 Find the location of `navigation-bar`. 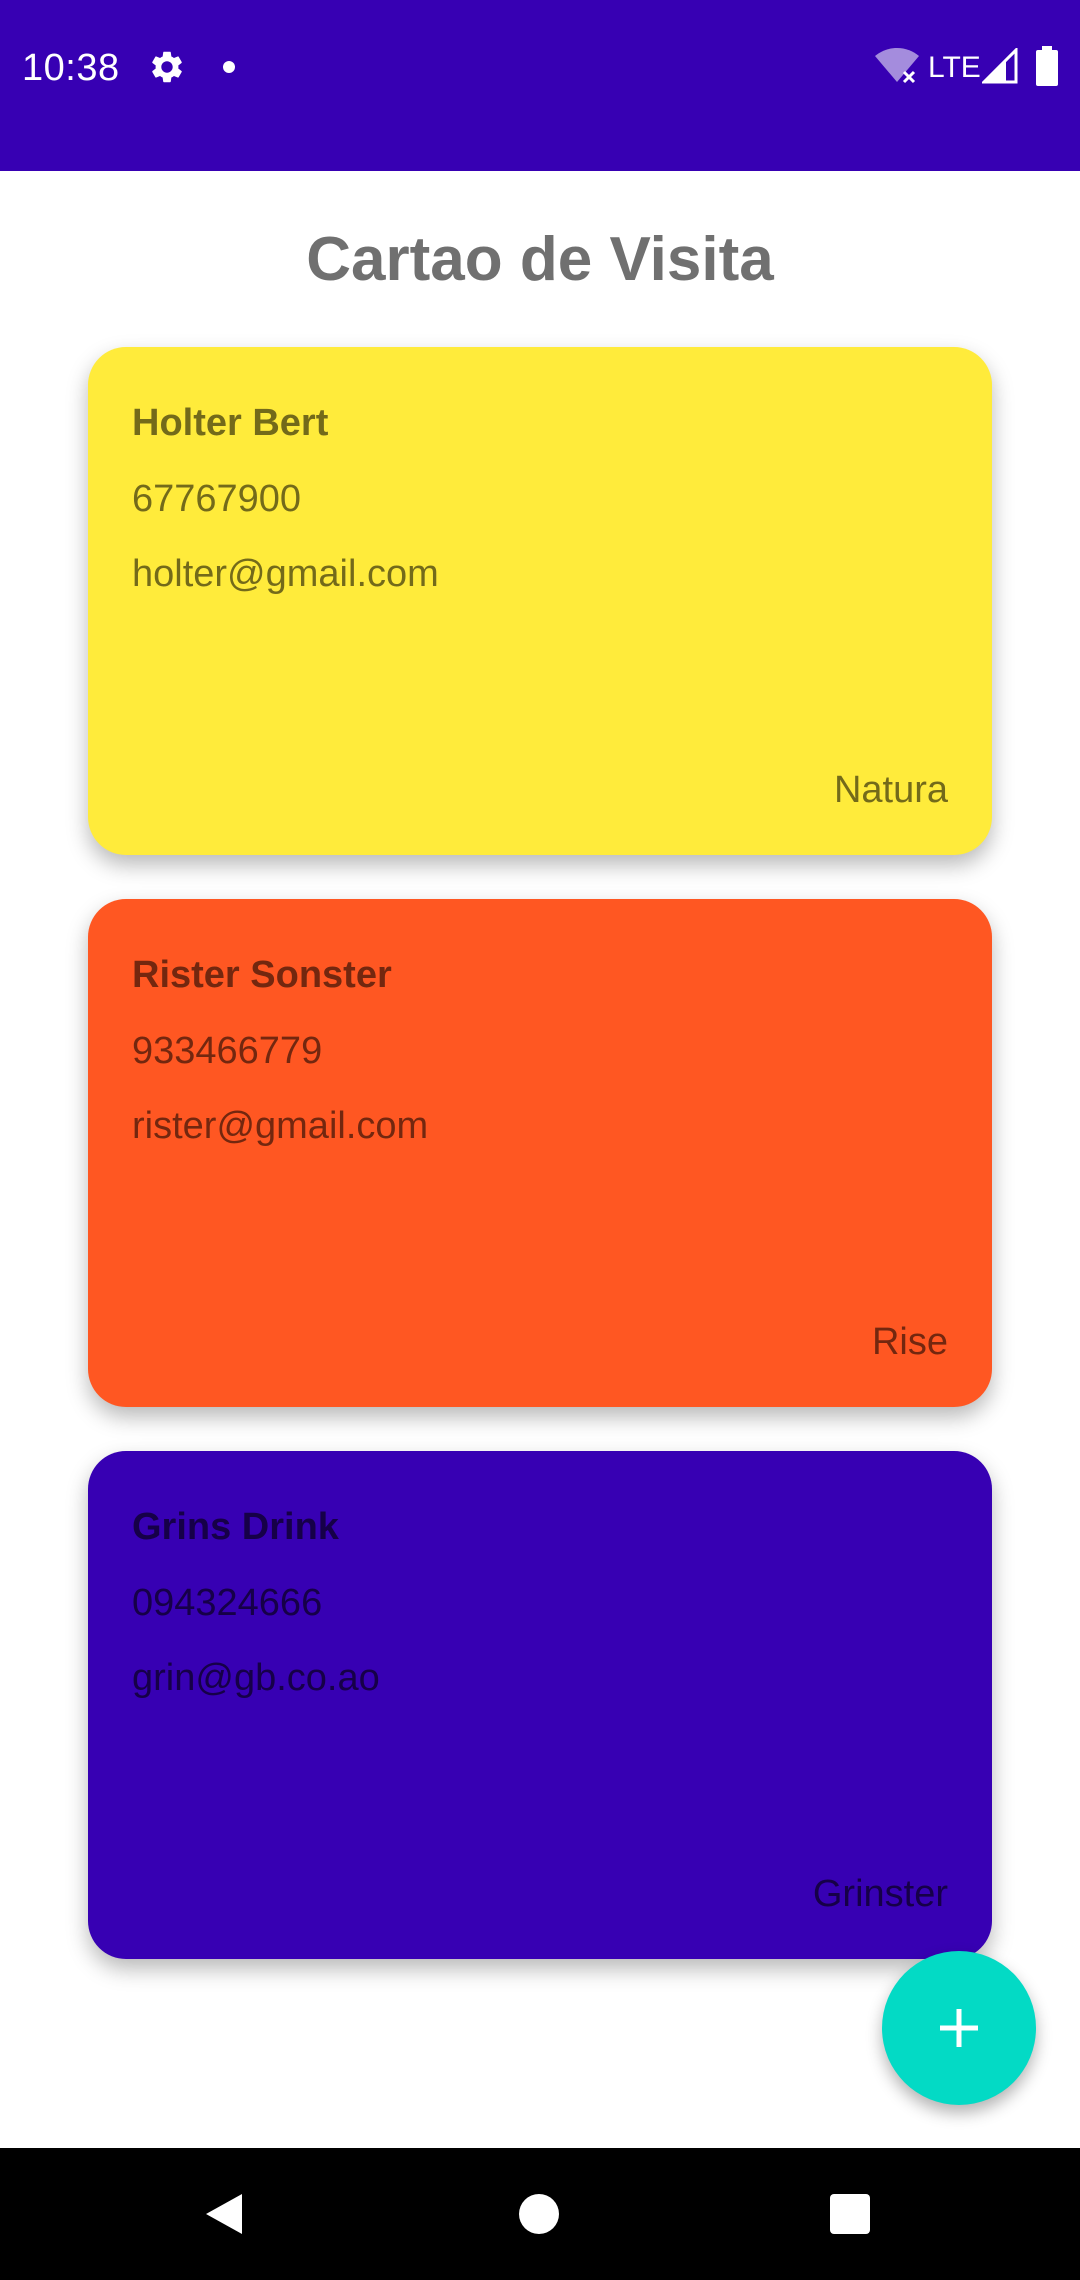

navigation-bar is located at coordinates (540, 2214).